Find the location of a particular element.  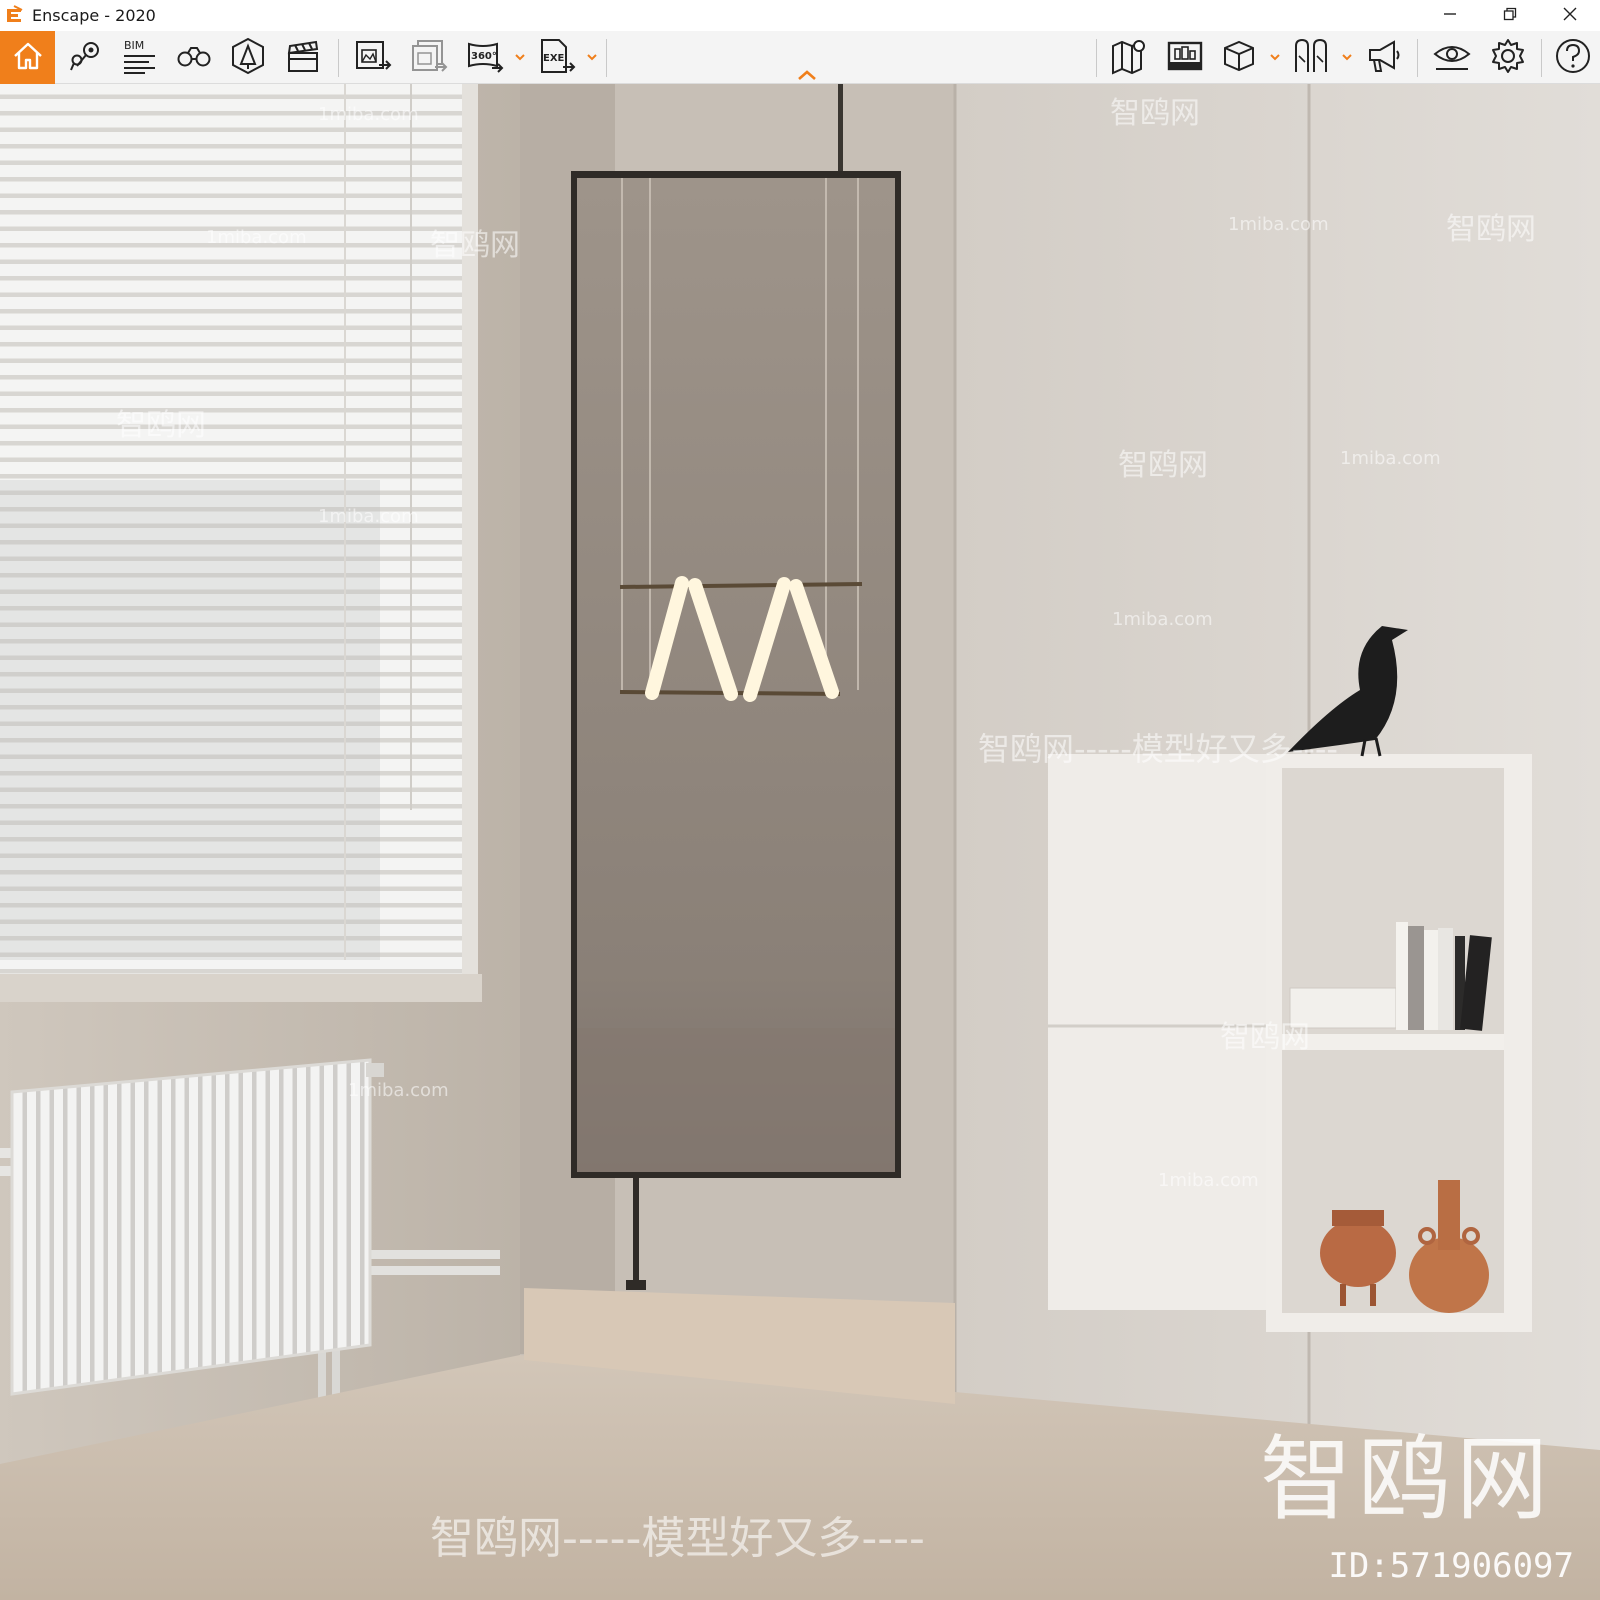

gear-icon is located at coordinates (1508, 58).